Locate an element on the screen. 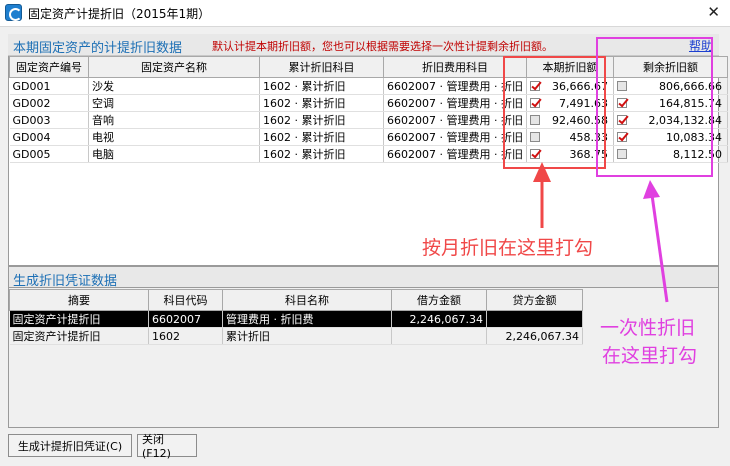 This screenshot has width=730, height=466. generate-voucher-button: 生成计提折旧凭证(C) is located at coordinates (70, 445).